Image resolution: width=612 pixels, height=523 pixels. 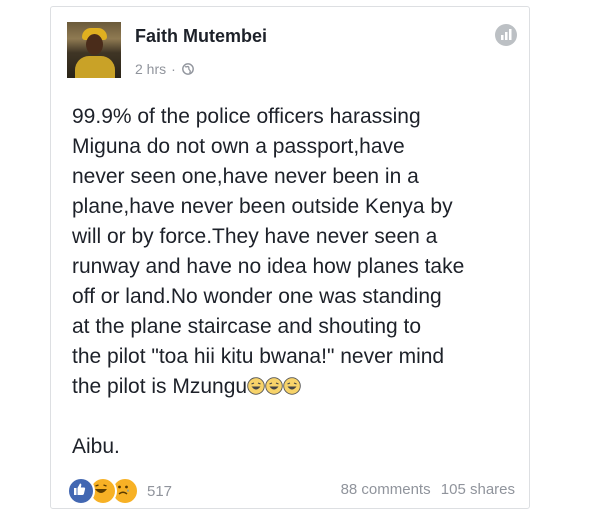 What do you see at coordinates (386, 489) in the screenshot?
I see `comments-count: 88 comments` at bounding box center [386, 489].